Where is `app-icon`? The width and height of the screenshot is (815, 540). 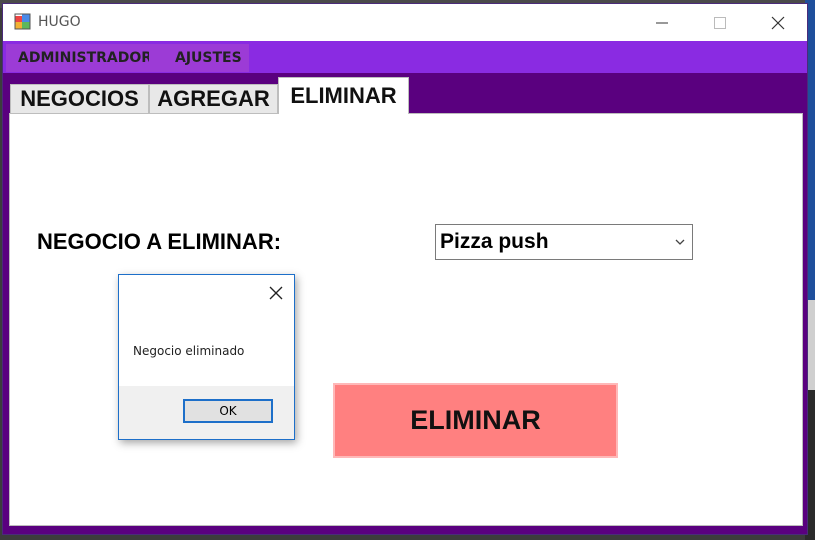
app-icon is located at coordinates (23, 22).